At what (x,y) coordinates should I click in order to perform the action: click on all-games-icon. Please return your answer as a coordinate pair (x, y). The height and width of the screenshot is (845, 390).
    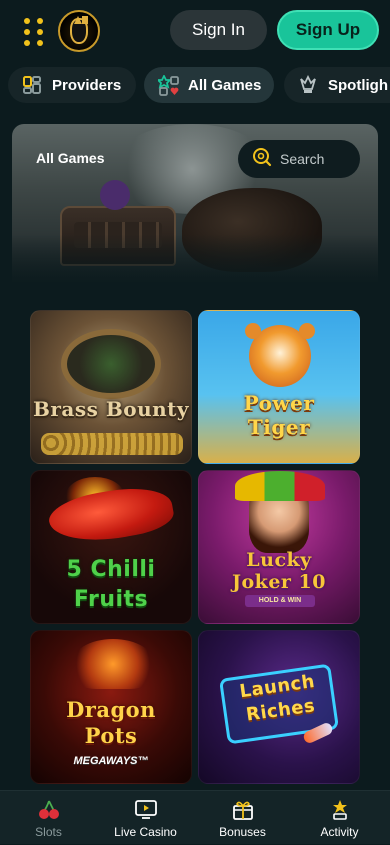
    Looking at the image, I should click on (167, 84).